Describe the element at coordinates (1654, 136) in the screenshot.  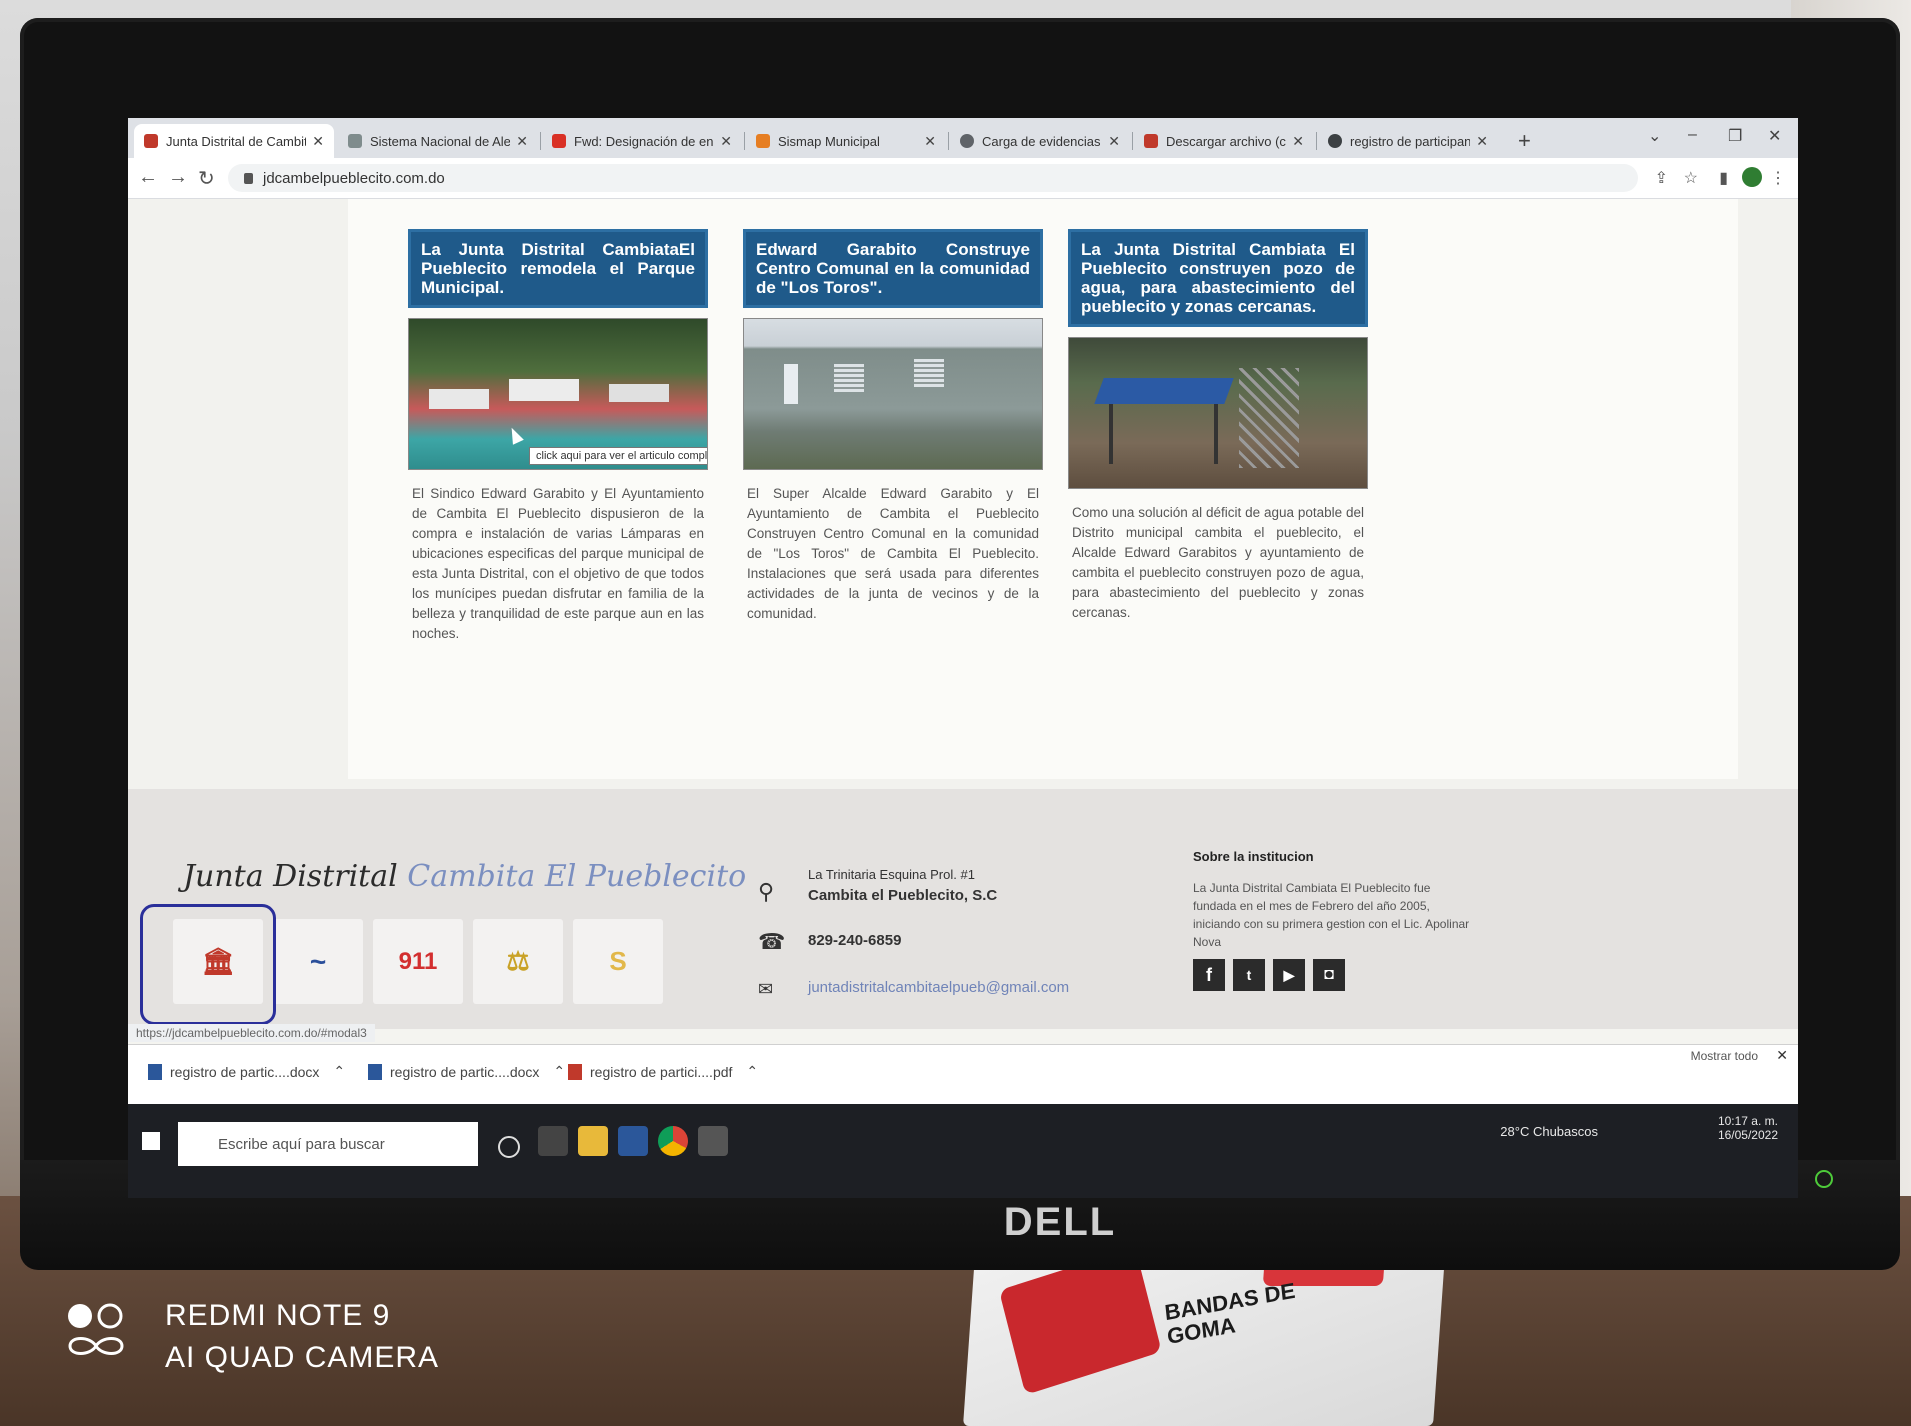
I see `tab-search-icon: ⌄` at that location.